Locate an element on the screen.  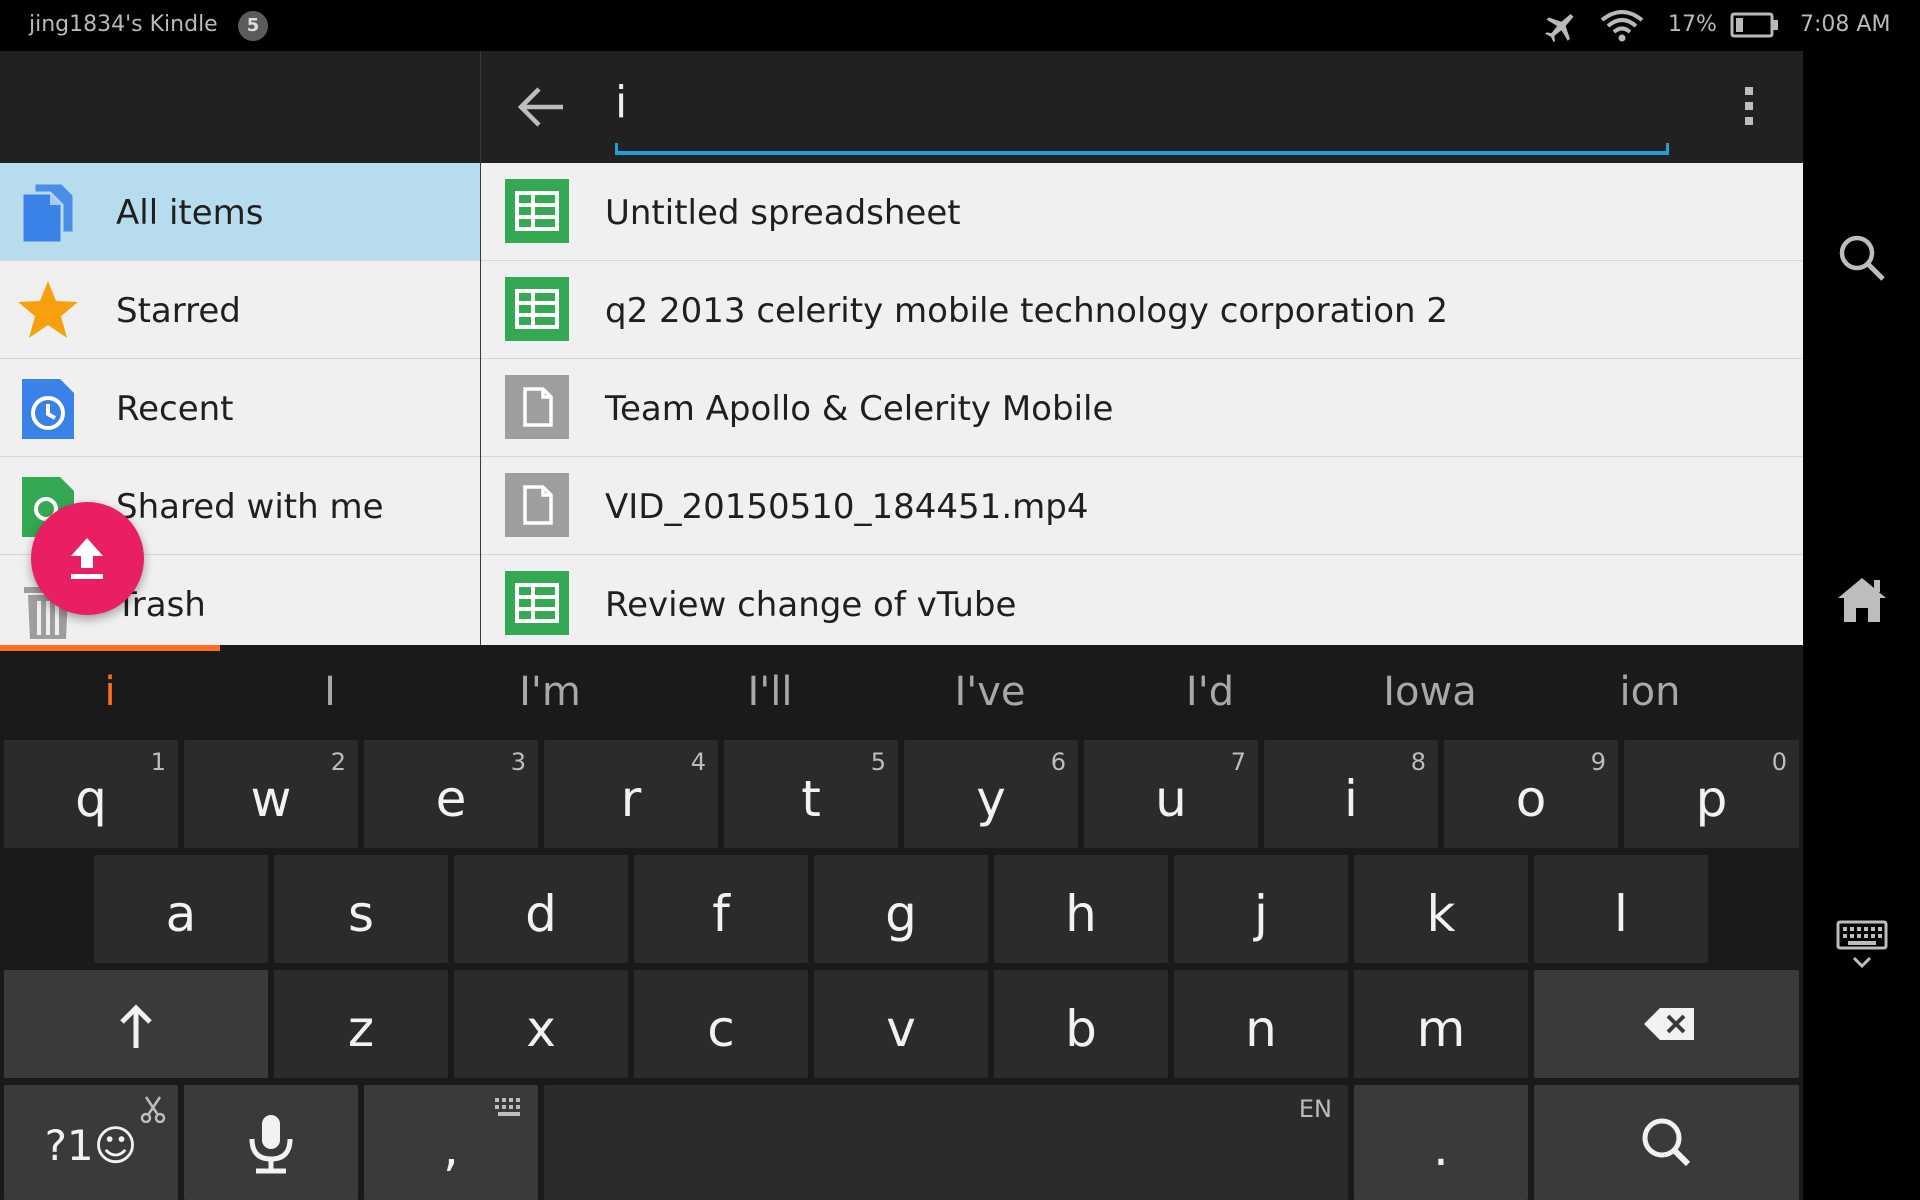
upload-icon is located at coordinates (87, 558).